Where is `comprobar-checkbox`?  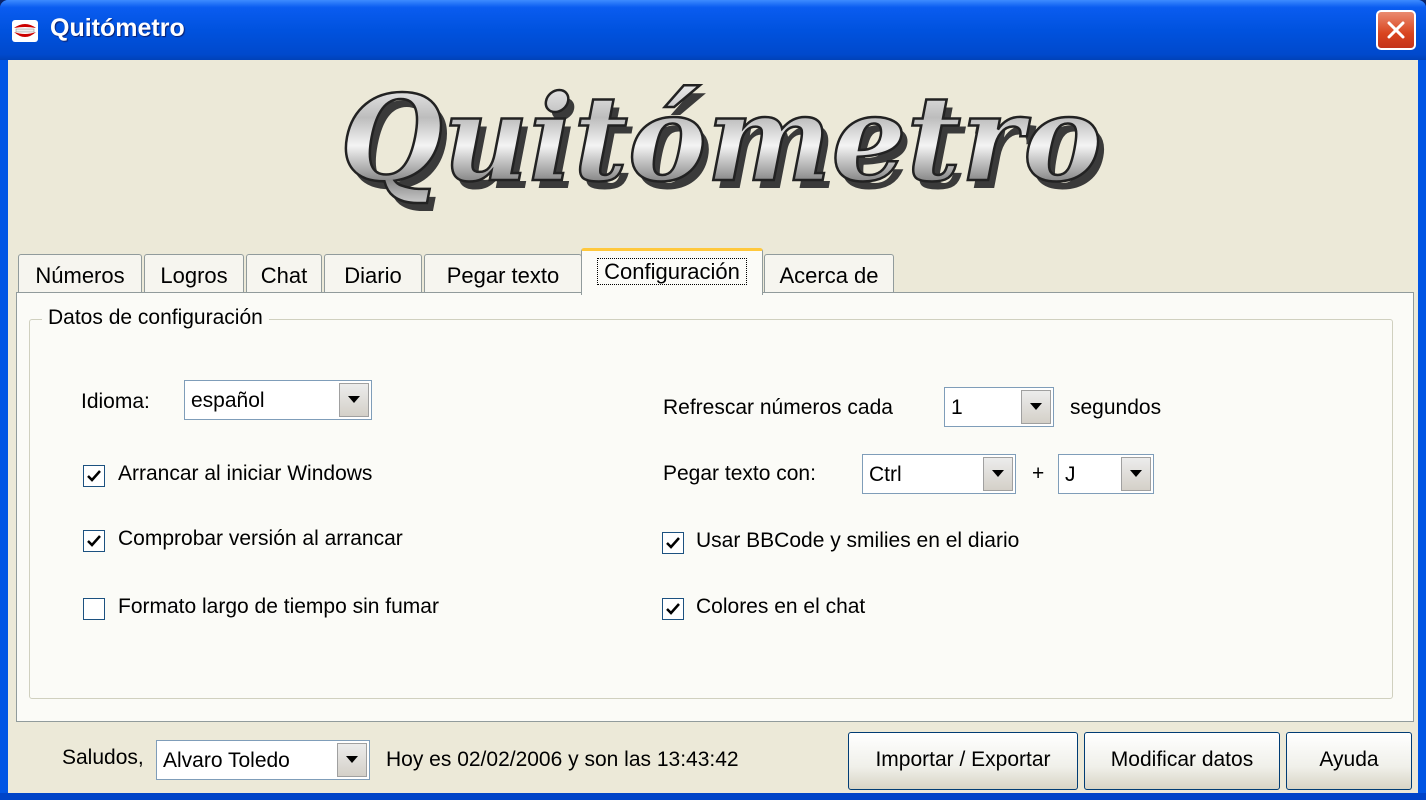 comprobar-checkbox is located at coordinates (94, 541).